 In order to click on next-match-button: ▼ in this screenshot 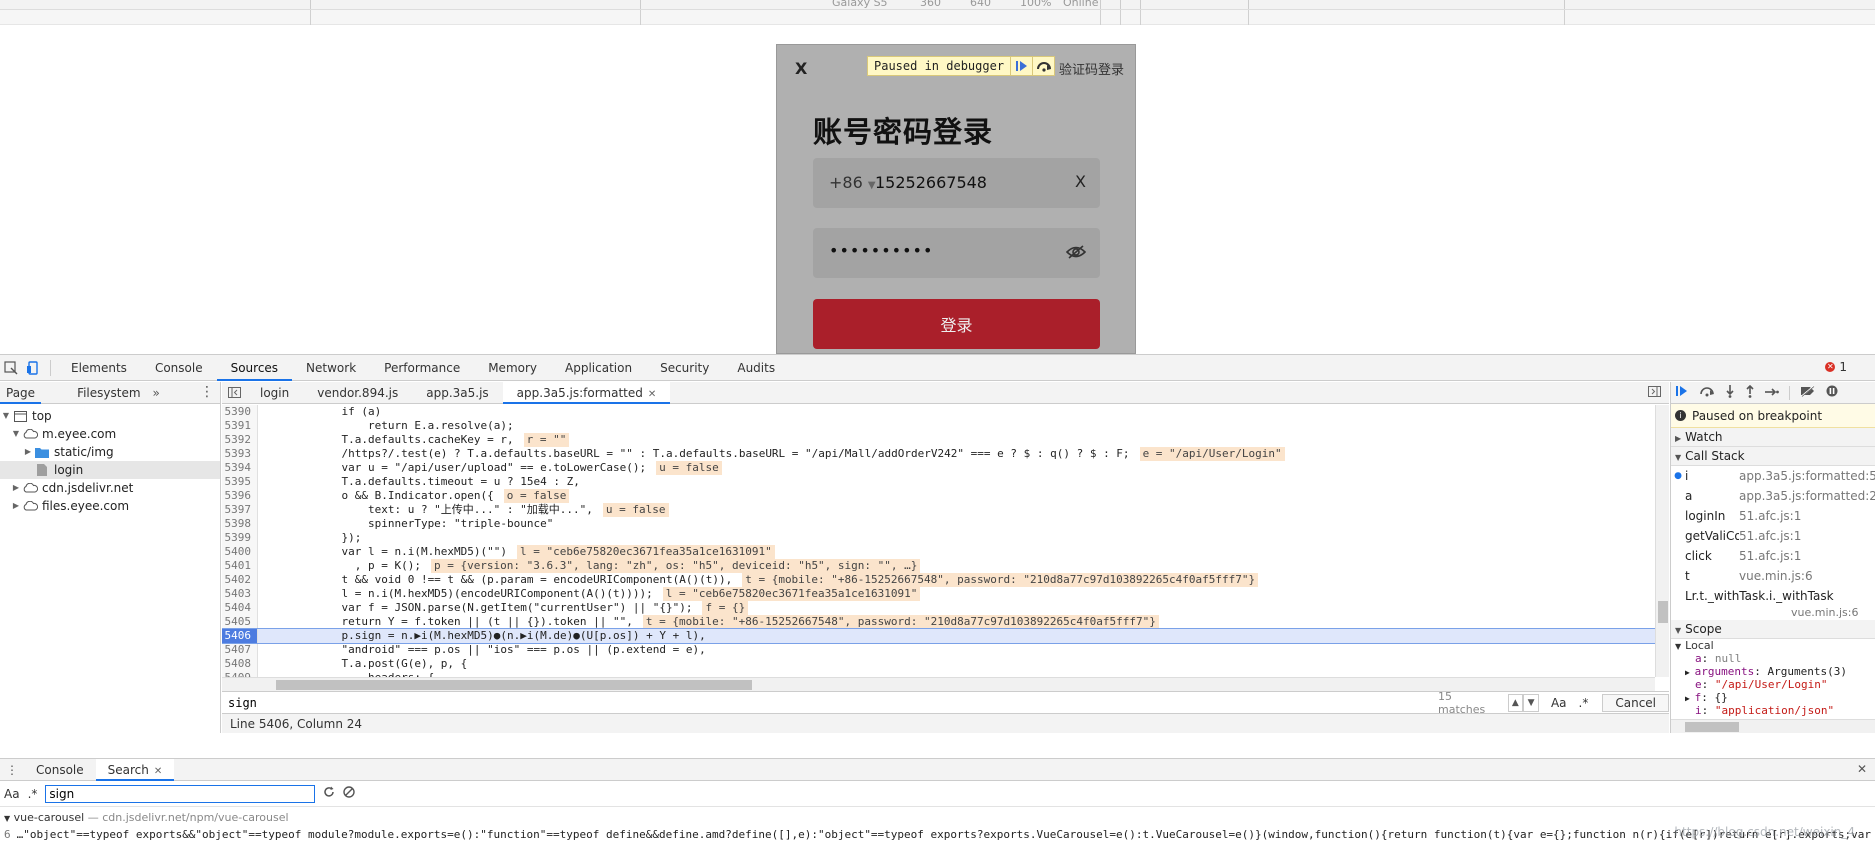, I will do `click(1531, 702)`.